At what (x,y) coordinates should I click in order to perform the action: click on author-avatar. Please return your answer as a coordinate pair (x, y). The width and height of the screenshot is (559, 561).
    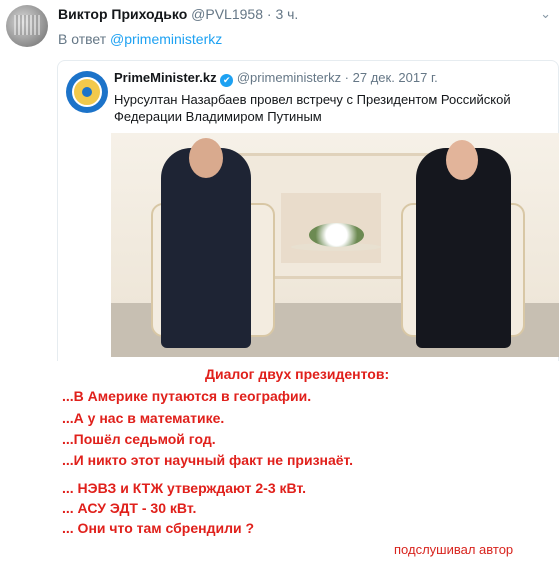
    Looking at the image, I should click on (27, 26).